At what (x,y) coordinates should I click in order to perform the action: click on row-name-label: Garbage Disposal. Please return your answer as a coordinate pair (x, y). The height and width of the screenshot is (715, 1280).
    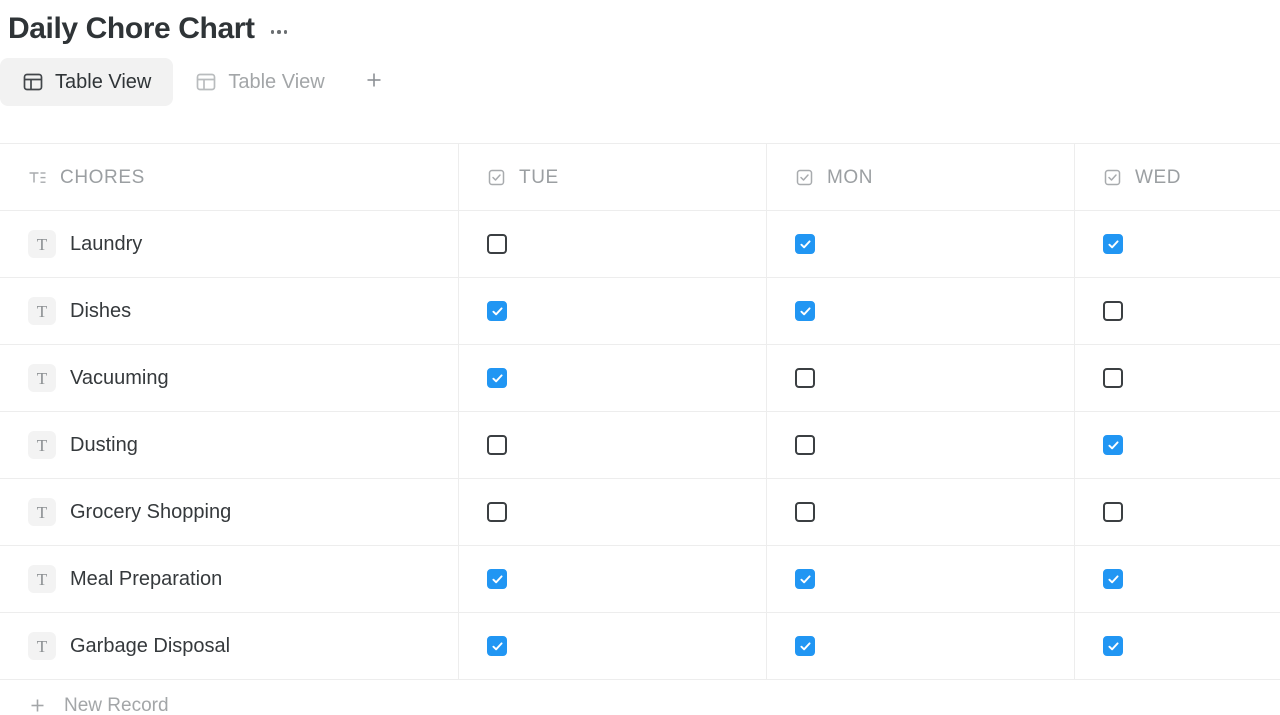
    Looking at the image, I should click on (150, 646).